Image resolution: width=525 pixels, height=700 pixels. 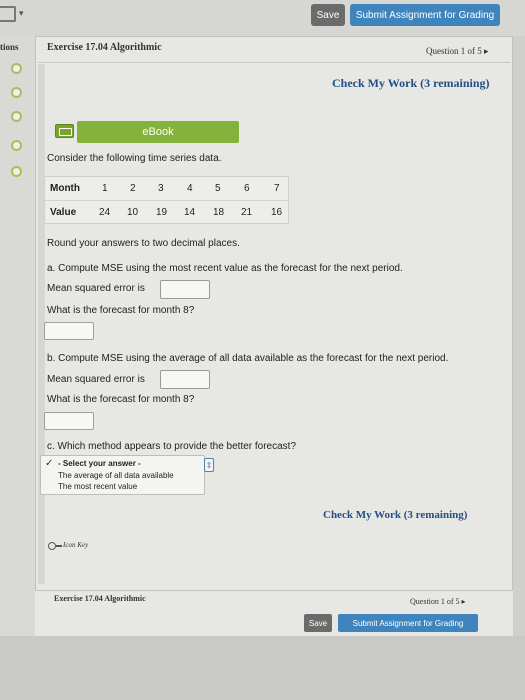 I want to click on table-row: Value 24 10 19 14 18 21 16, so click(x=166, y=213).